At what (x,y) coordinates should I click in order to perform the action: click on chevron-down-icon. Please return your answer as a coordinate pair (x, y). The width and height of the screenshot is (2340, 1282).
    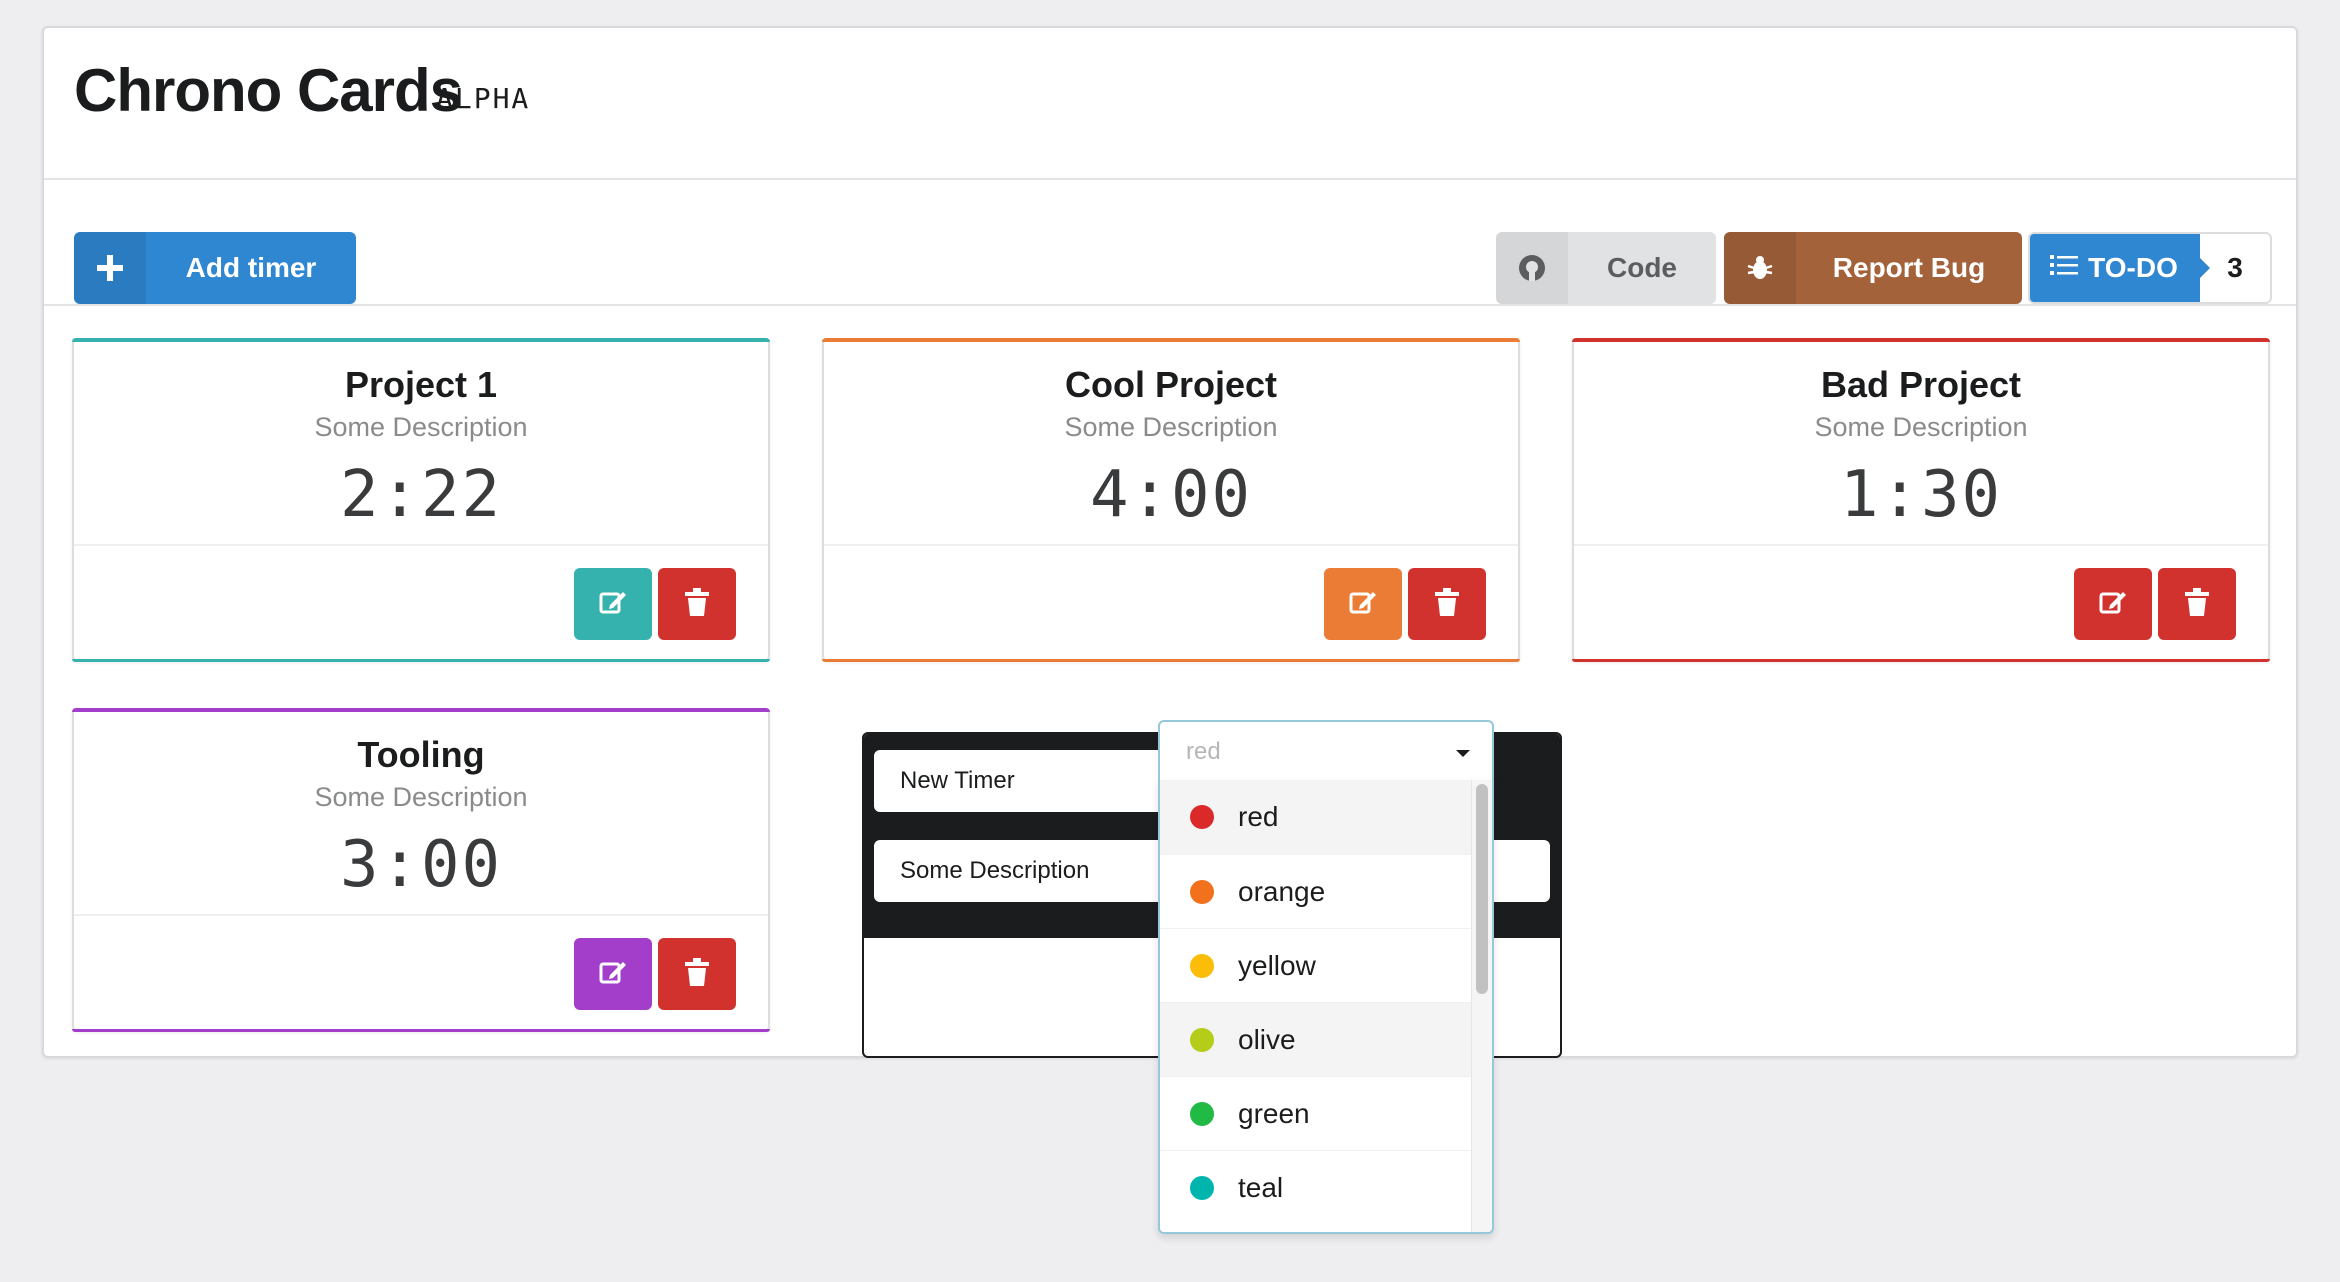
    Looking at the image, I should click on (1463, 753).